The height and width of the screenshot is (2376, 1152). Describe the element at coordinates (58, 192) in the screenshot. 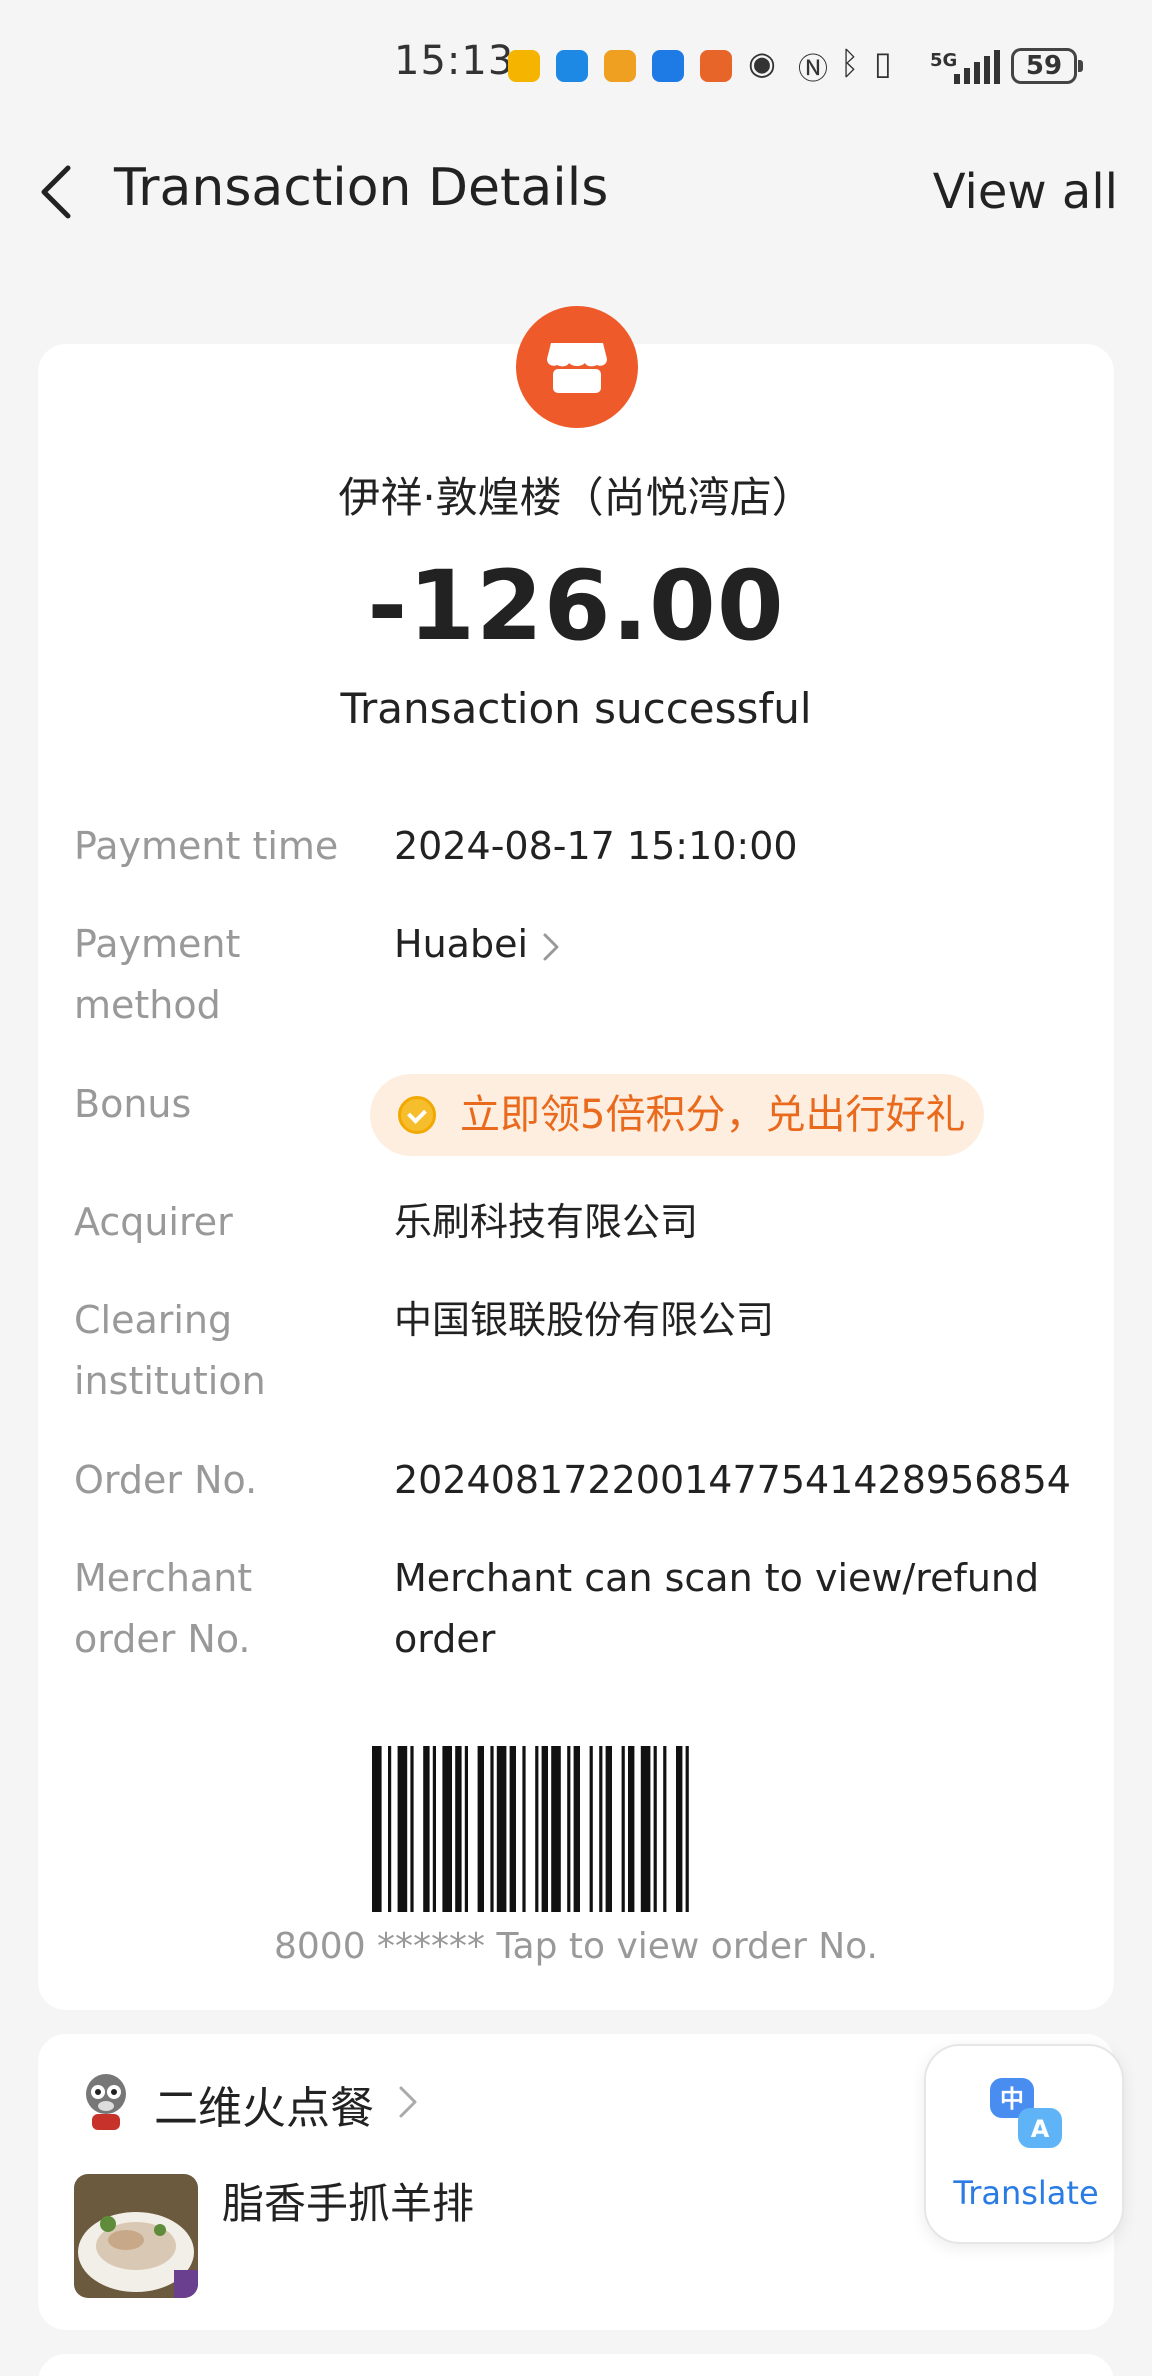

I see `back-arrow-icon` at that location.